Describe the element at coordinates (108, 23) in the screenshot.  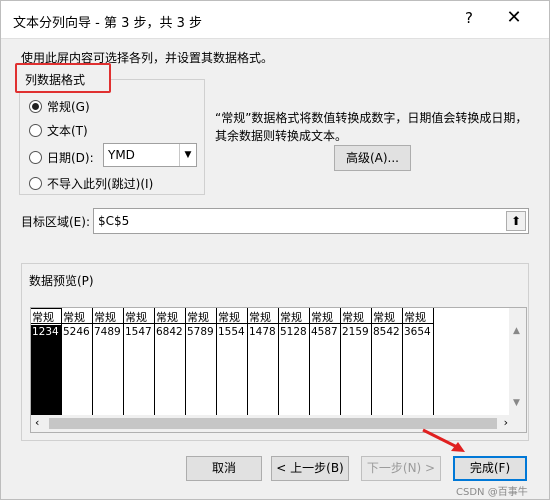
I see `window-title: 文本分列向导 - 第 3 步，共 3 步` at that location.